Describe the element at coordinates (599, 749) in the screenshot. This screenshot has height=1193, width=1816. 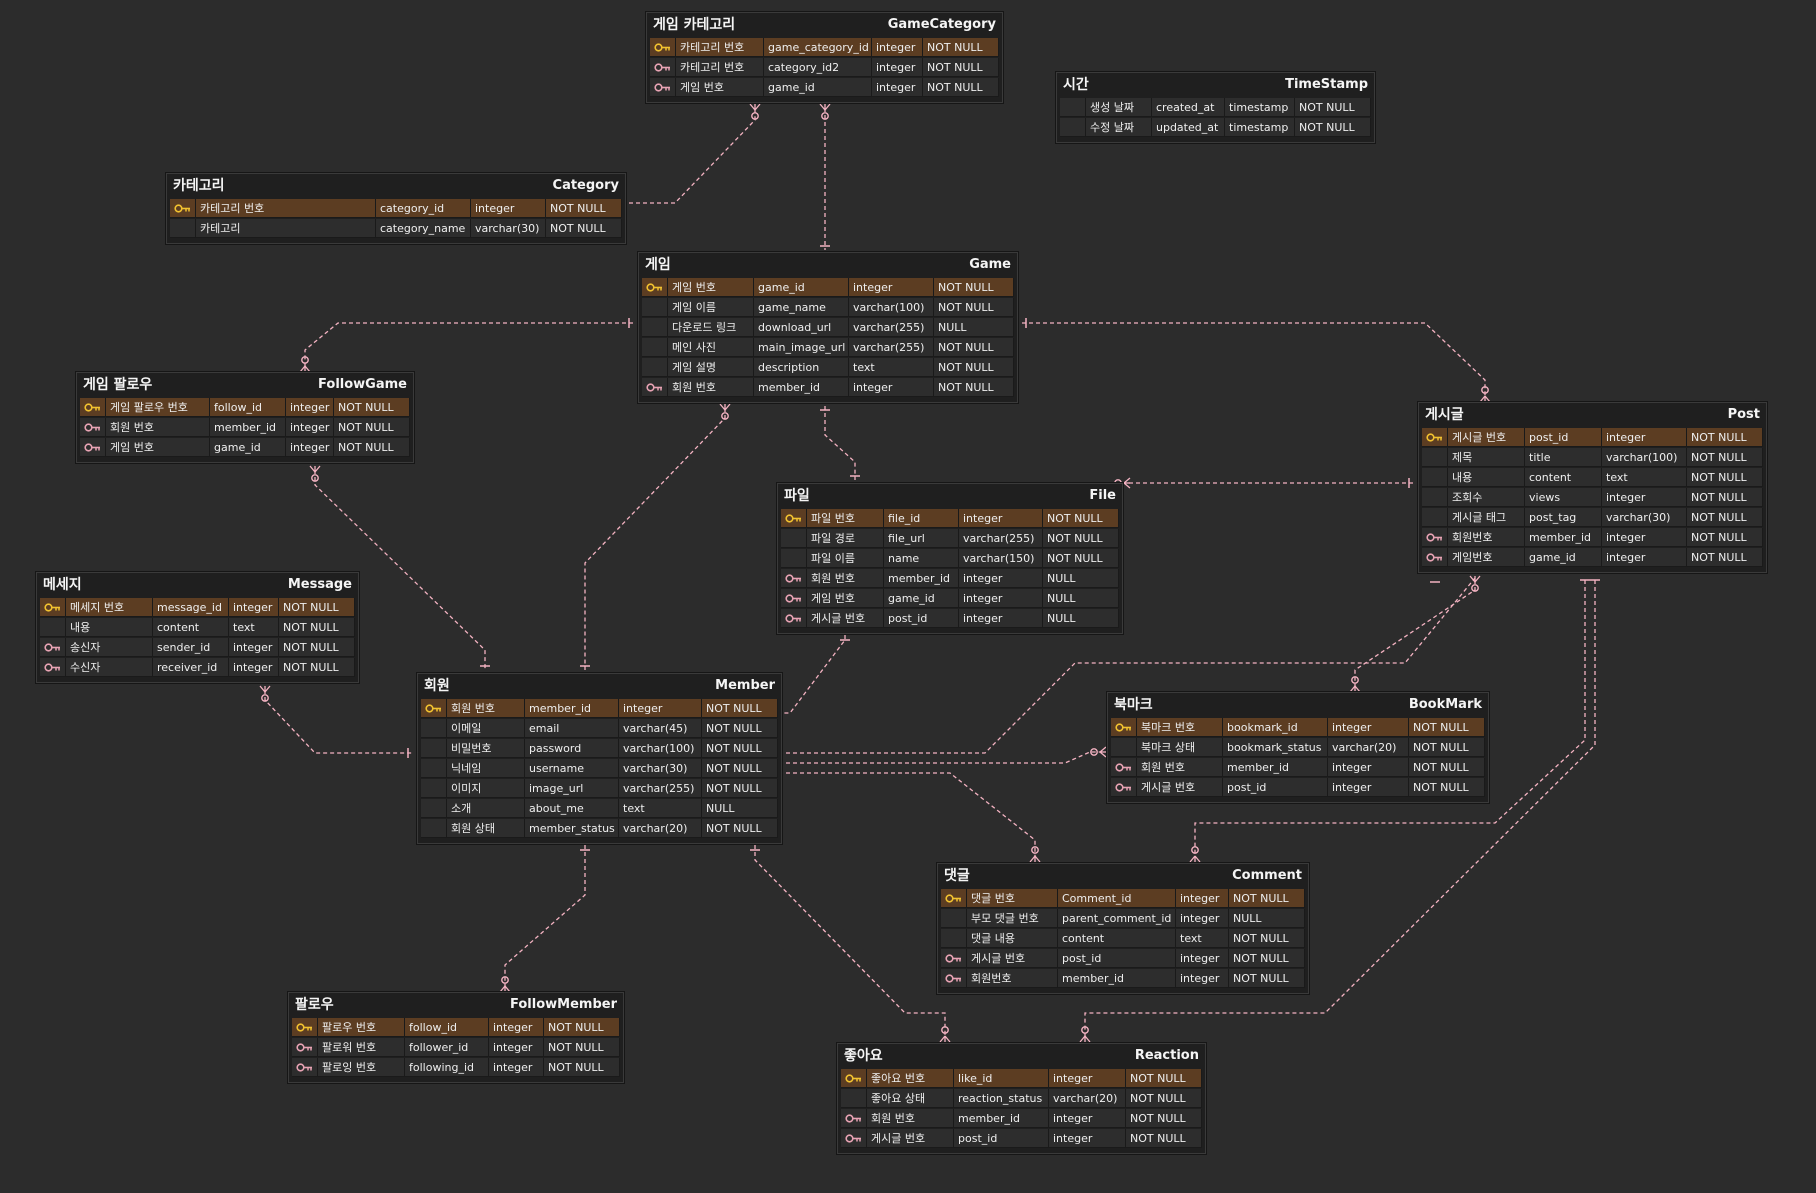
I see `attribute-row: 비밀번호 password varchar(100) NOT NULL` at that location.